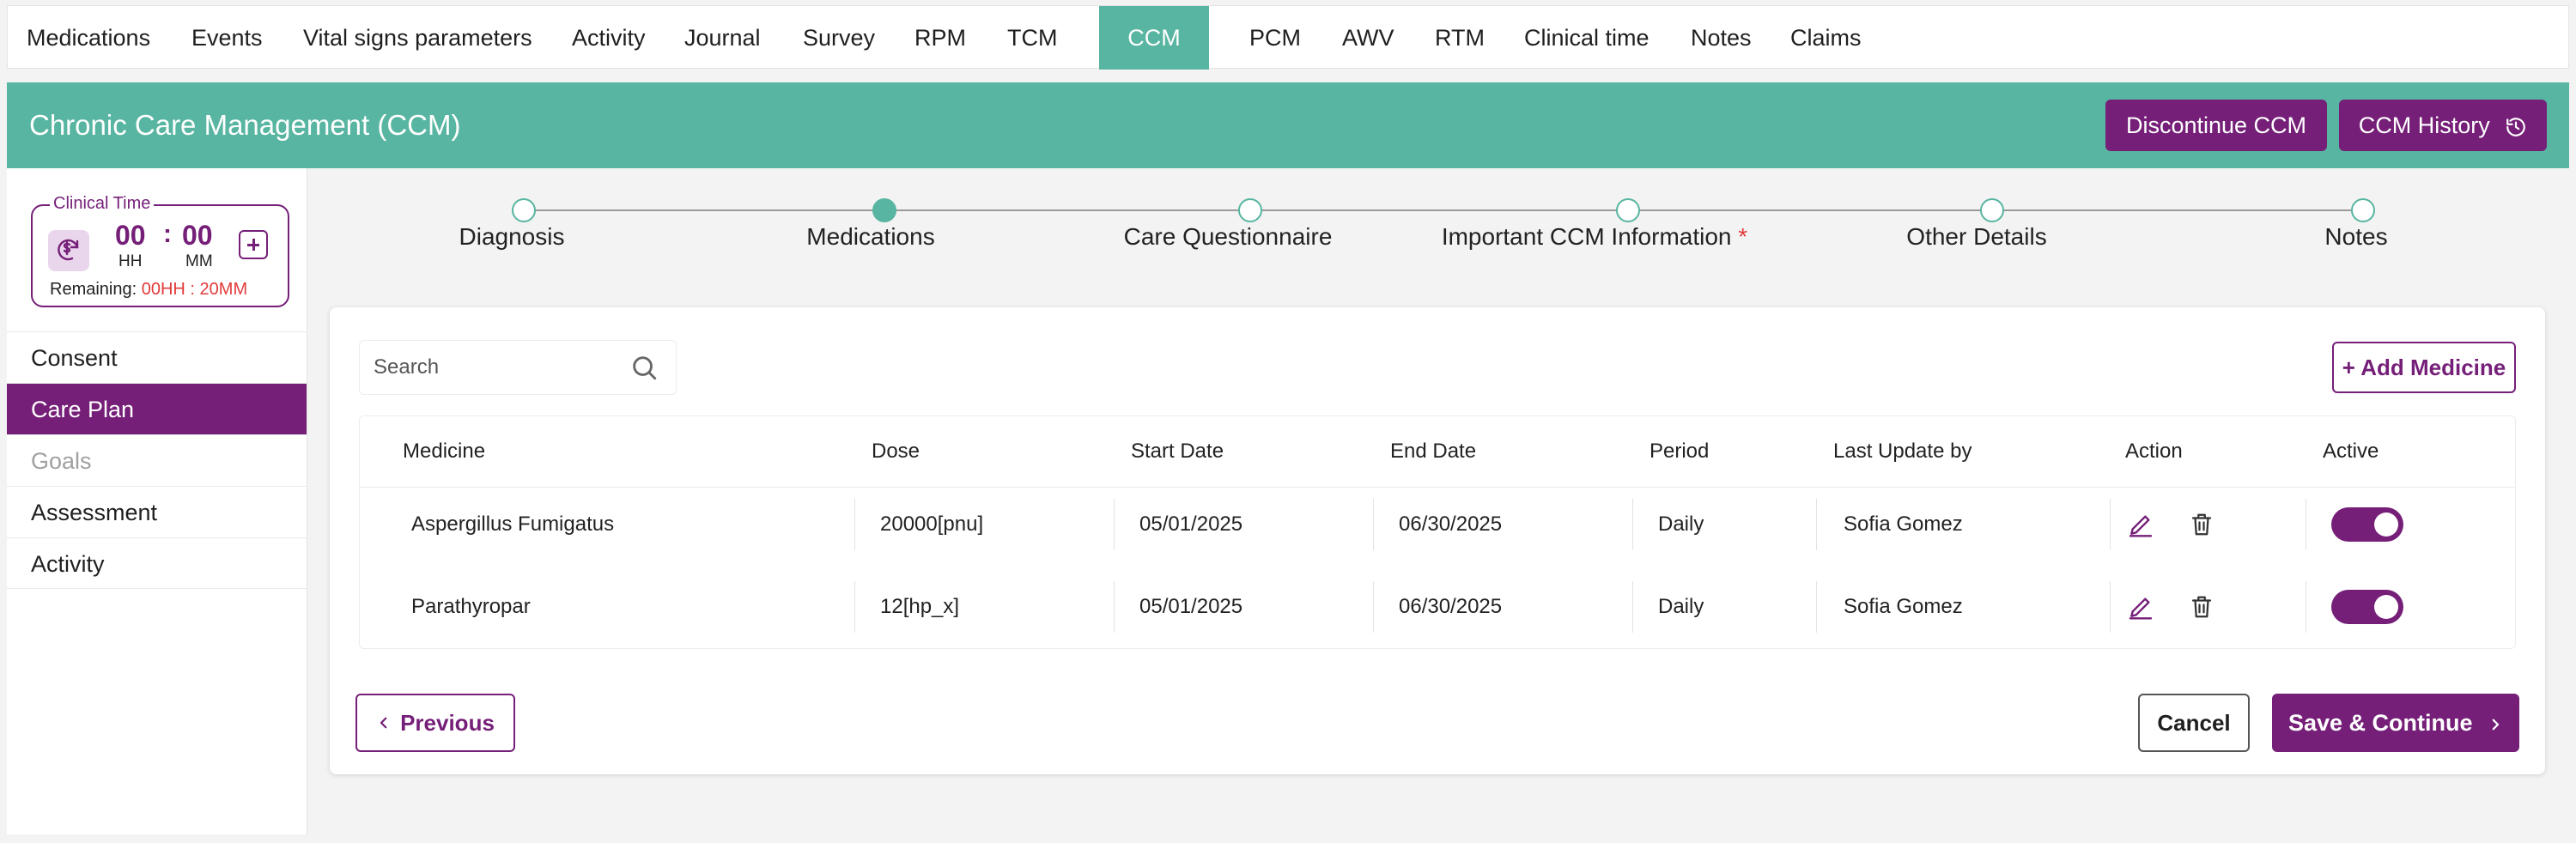  What do you see at coordinates (2424, 367) in the screenshot?
I see `add-medicine-button: + Add Medicine` at bounding box center [2424, 367].